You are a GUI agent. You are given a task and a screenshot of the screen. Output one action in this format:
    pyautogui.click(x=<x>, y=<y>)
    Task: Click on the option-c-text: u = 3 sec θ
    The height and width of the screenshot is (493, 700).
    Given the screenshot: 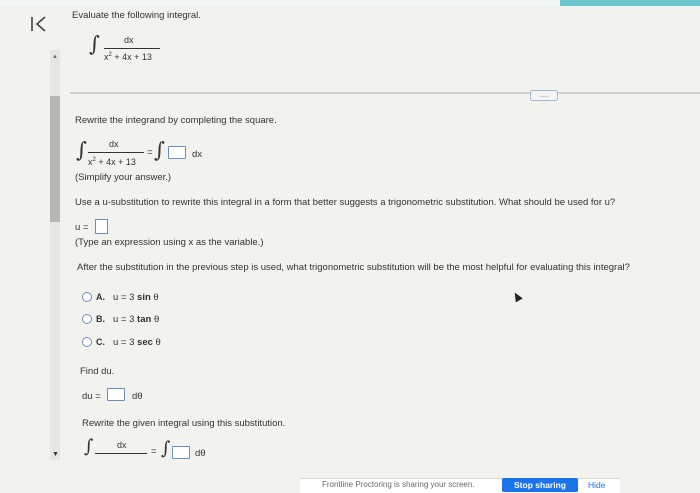 What is the action you would take?
    pyautogui.click(x=137, y=342)
    